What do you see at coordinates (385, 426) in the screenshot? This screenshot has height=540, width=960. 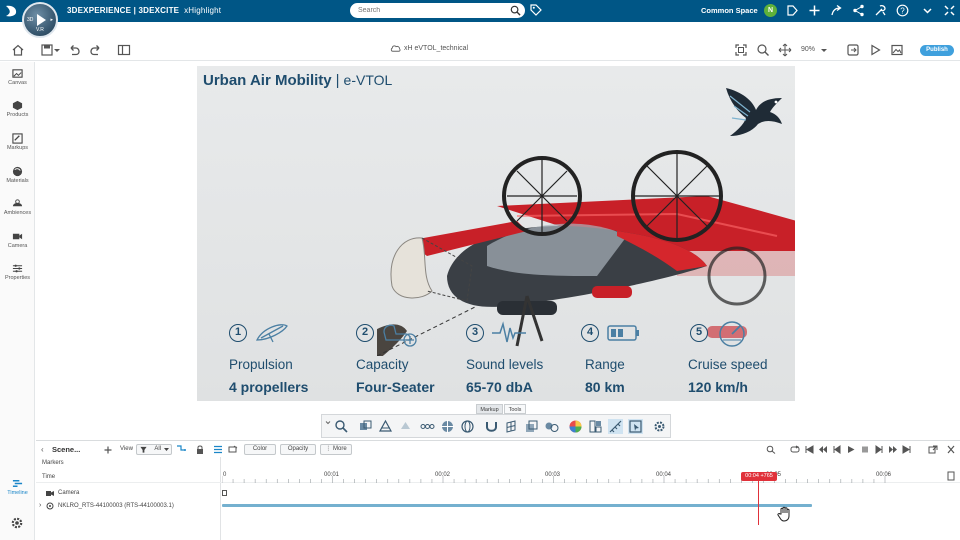 I see `section-icon` at bounding box center [385, 426].